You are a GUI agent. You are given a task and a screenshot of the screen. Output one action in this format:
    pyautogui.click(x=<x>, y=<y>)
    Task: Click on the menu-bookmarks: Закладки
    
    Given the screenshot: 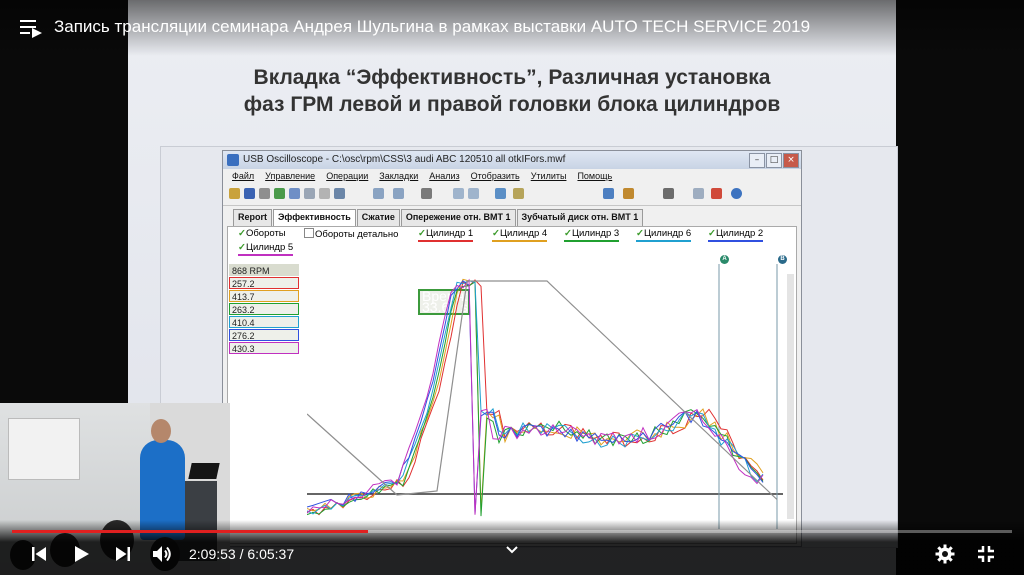 What is the action you would take?
    pyautogui.click(x=398, y=176)
    